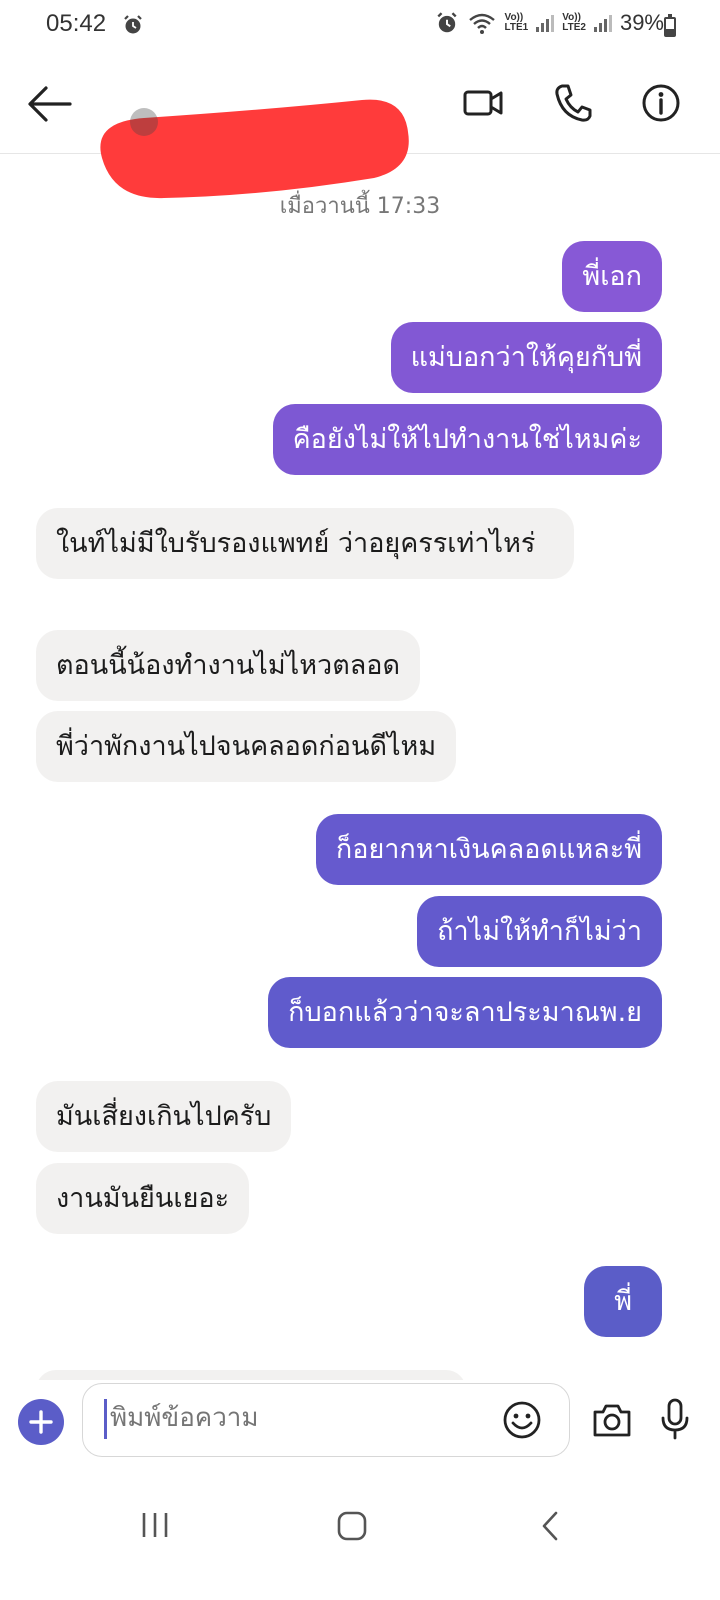 The image size is (720, 1600). I want to click on plus-glyph, so click(41, 1422).